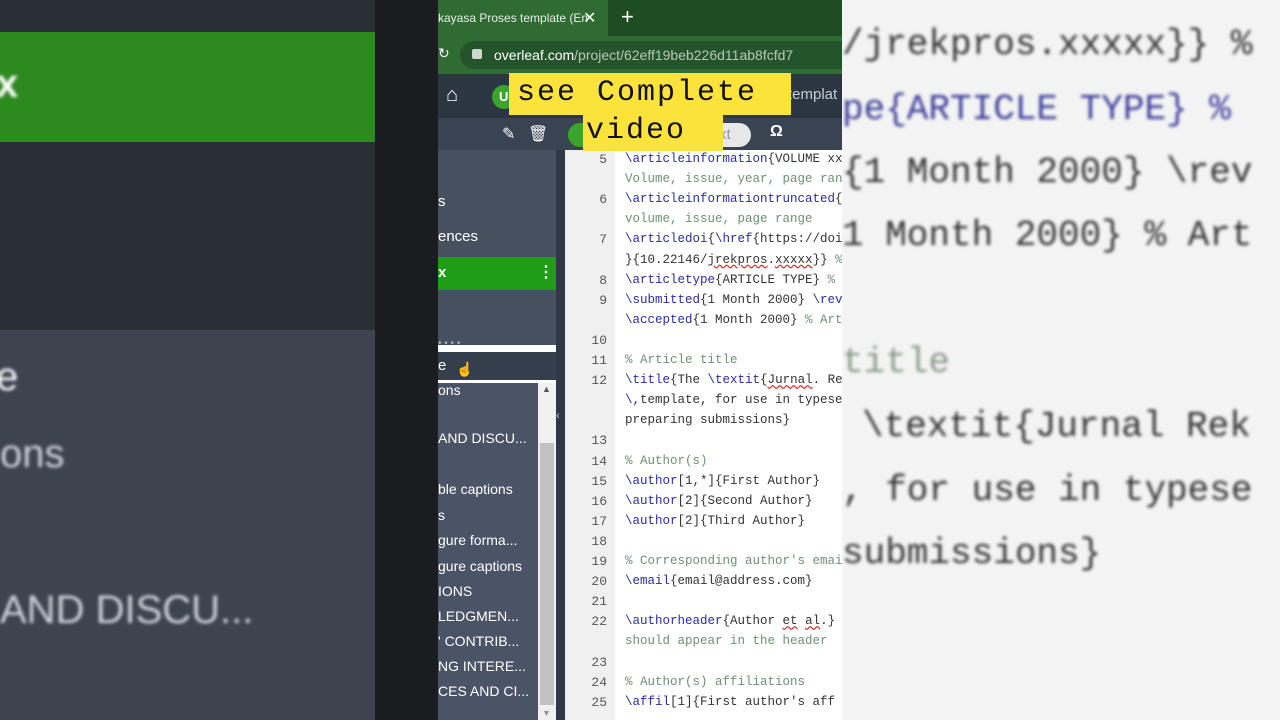 This screenshot has width=1280, height=720. Describe the element at coordinates (546, 389) in the screenshot. I see `scroll-up-icon: ▲` at that location.